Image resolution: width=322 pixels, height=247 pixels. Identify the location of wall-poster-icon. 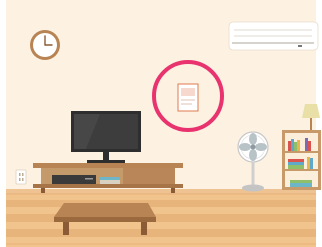
(188, 97).